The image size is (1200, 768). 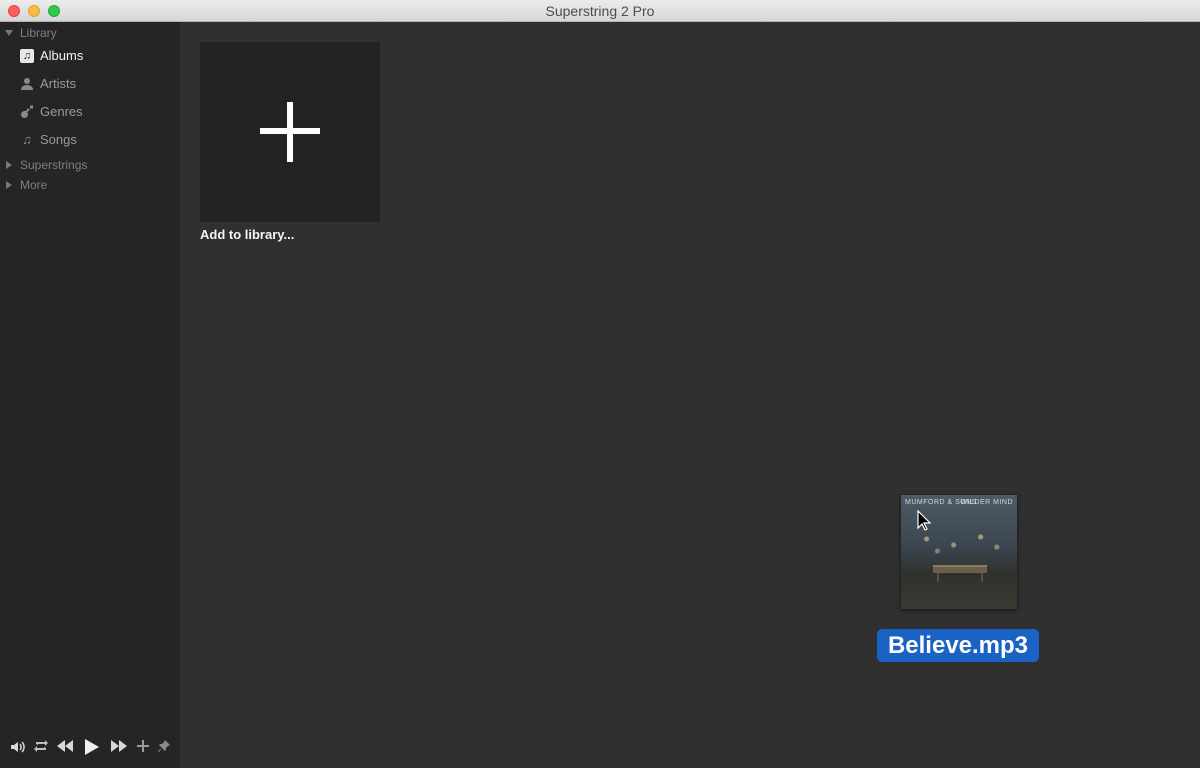 What do you see at coordinates (18, 748) in the screenshot?
I see `volume-icon` at bounding box center [18, 748].